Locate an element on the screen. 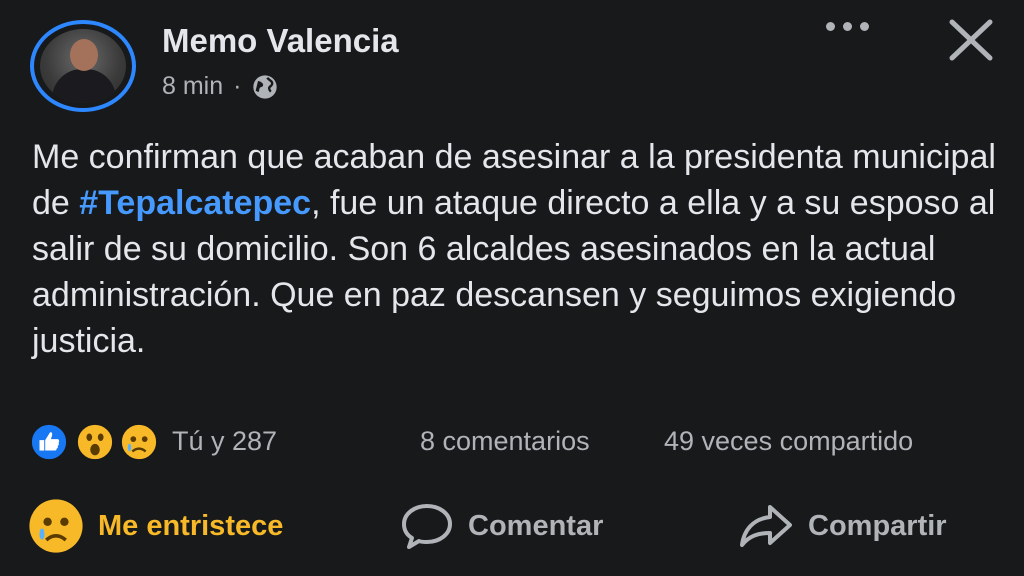 Image resolution: width=1024 pixels, height=576 pixels. post-meta: 8 min · is located at coordinates (220, 86).